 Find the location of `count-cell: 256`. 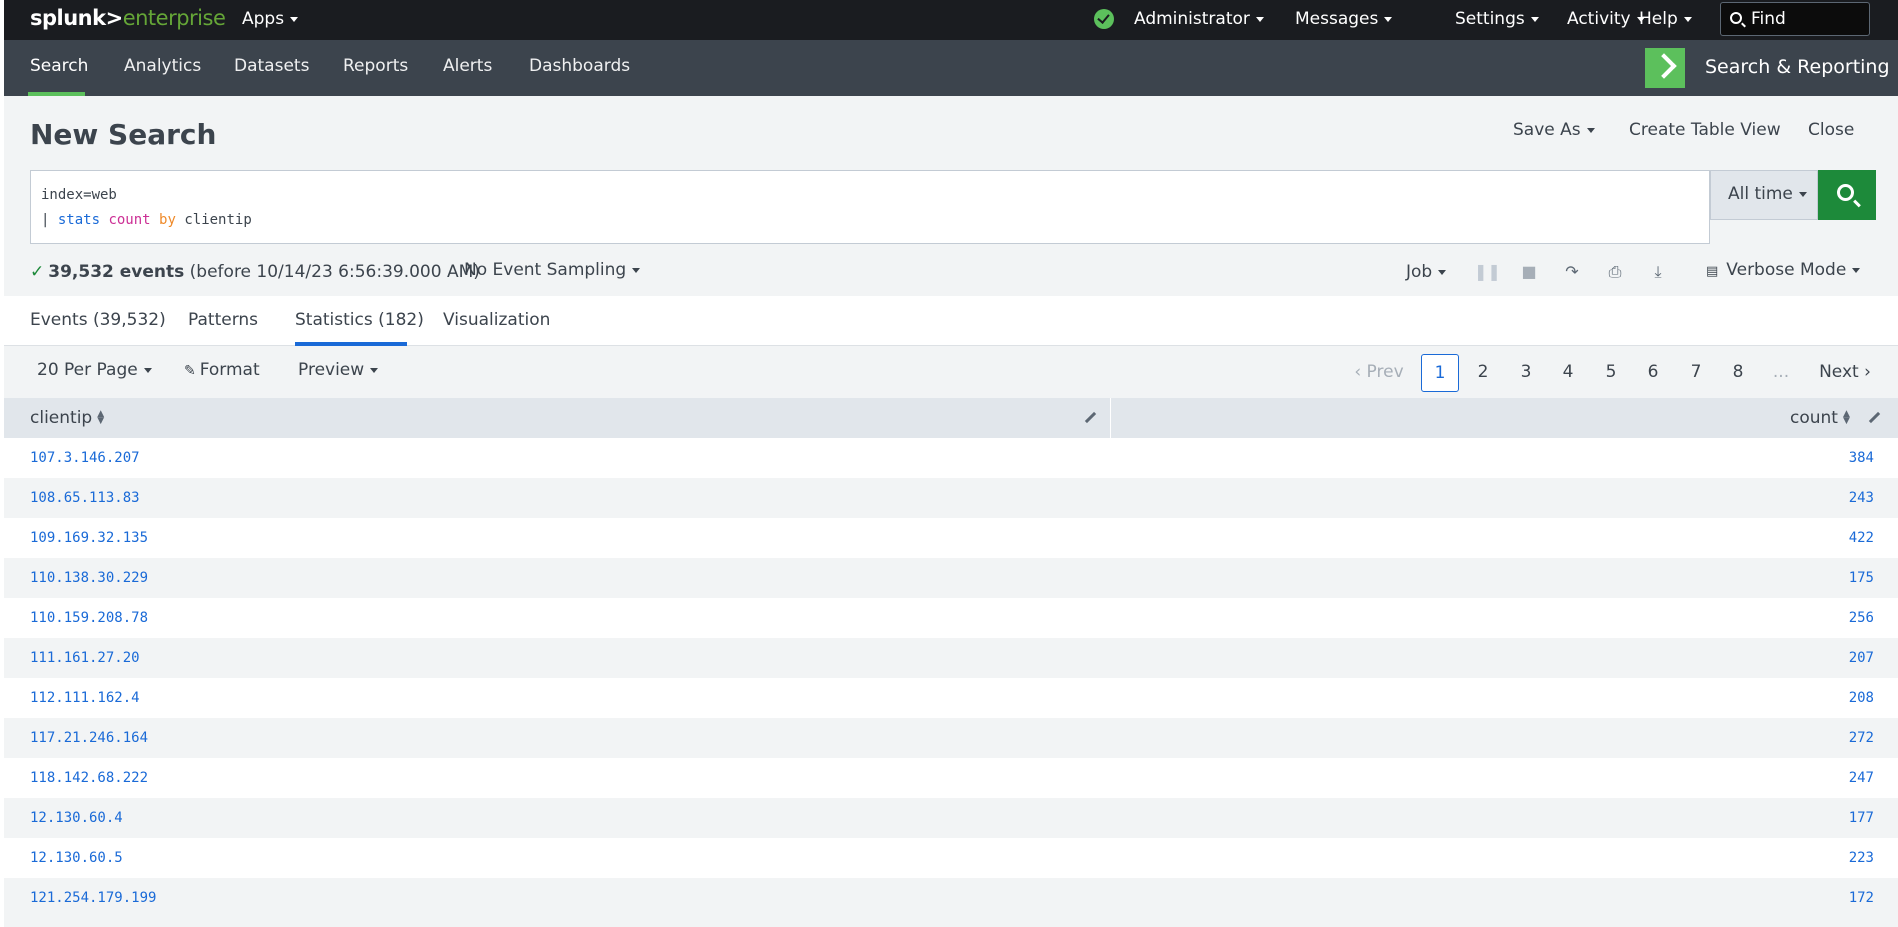

count-cell: 256 is located at coordinates (1861, 618).